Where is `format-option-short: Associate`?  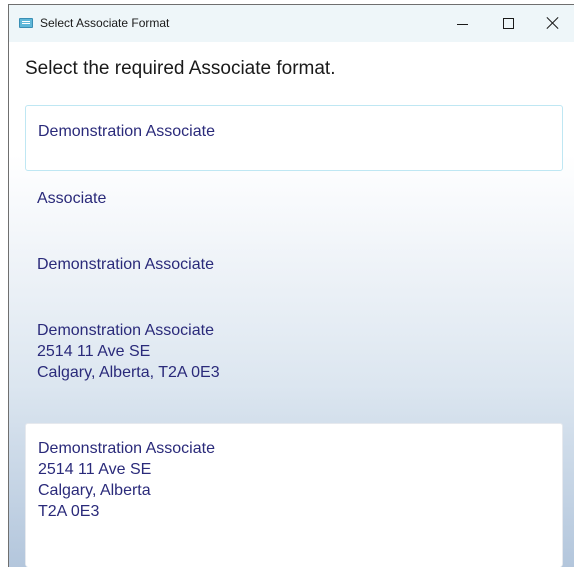
format-option-short: Associate is located at coordinates (294, 203).